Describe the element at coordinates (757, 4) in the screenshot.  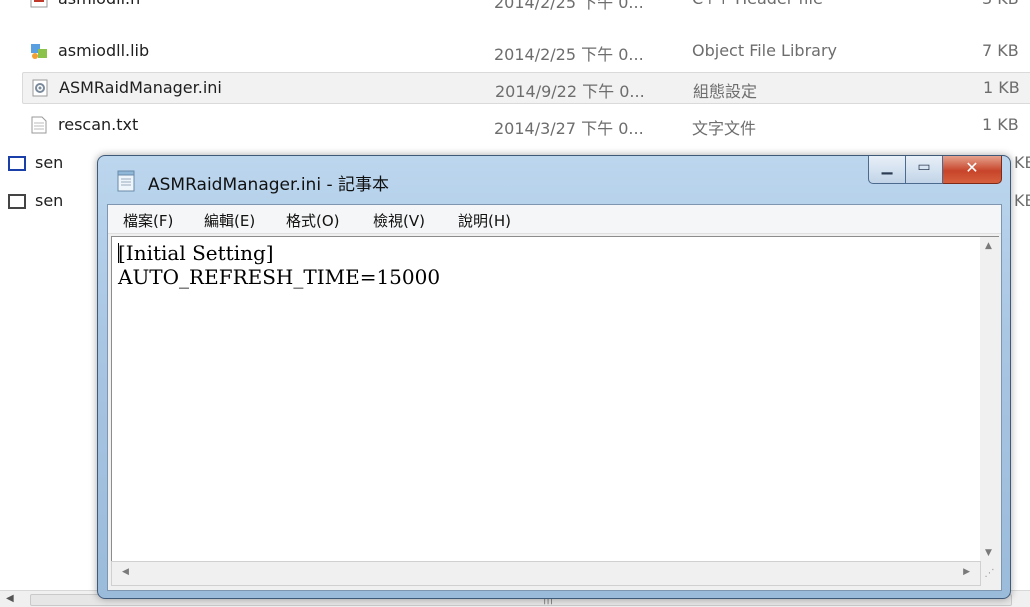
I see `file-type: C++ Header file` at that location.